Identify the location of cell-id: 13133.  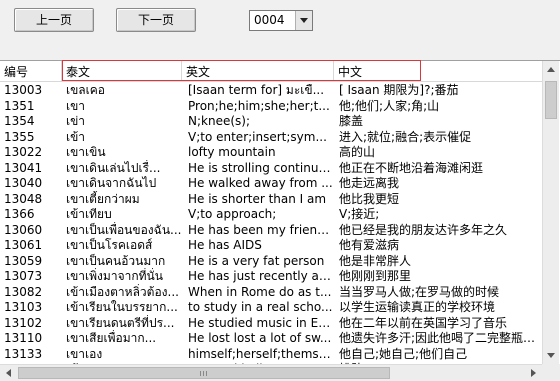
(23, 353).